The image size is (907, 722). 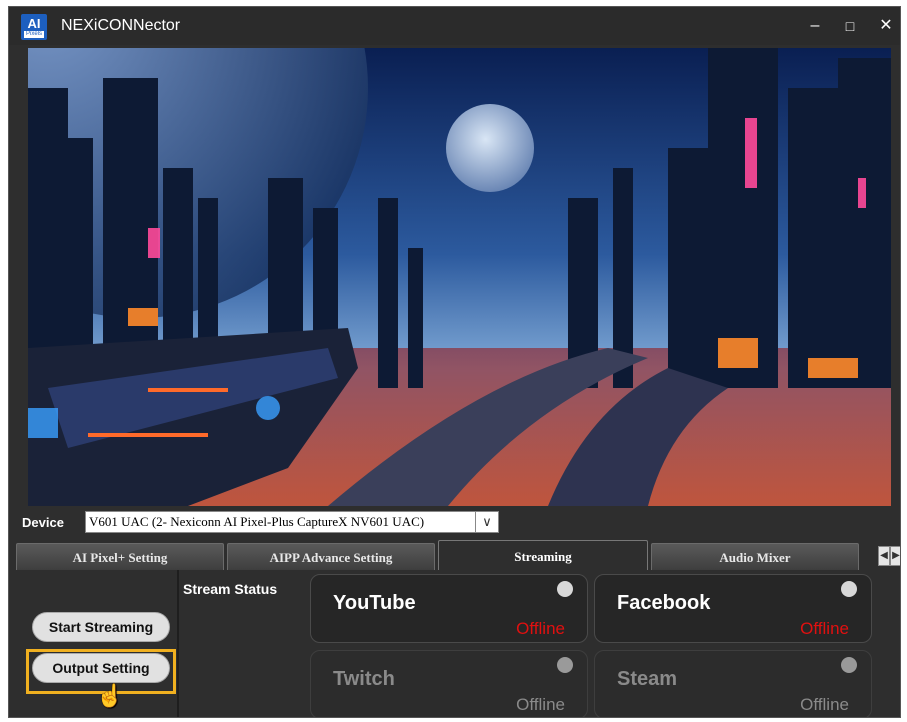 What do you see at coordinates (815, 26) in the screenshot?
I see `minimize-button: –` at bounding box center [815, 26].